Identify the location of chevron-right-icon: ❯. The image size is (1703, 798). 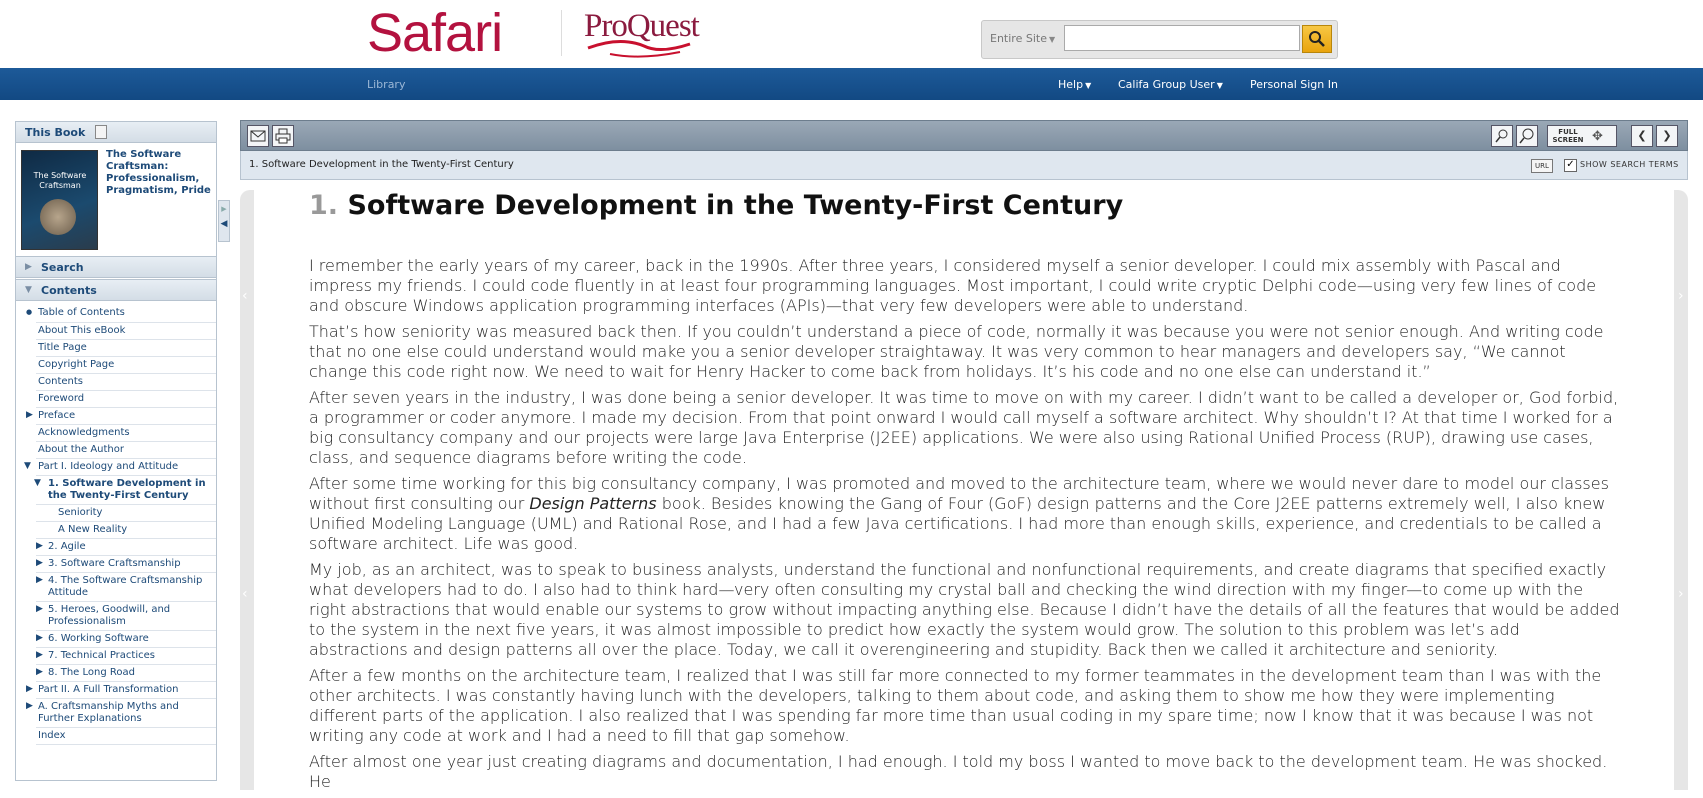
(1667, 135).